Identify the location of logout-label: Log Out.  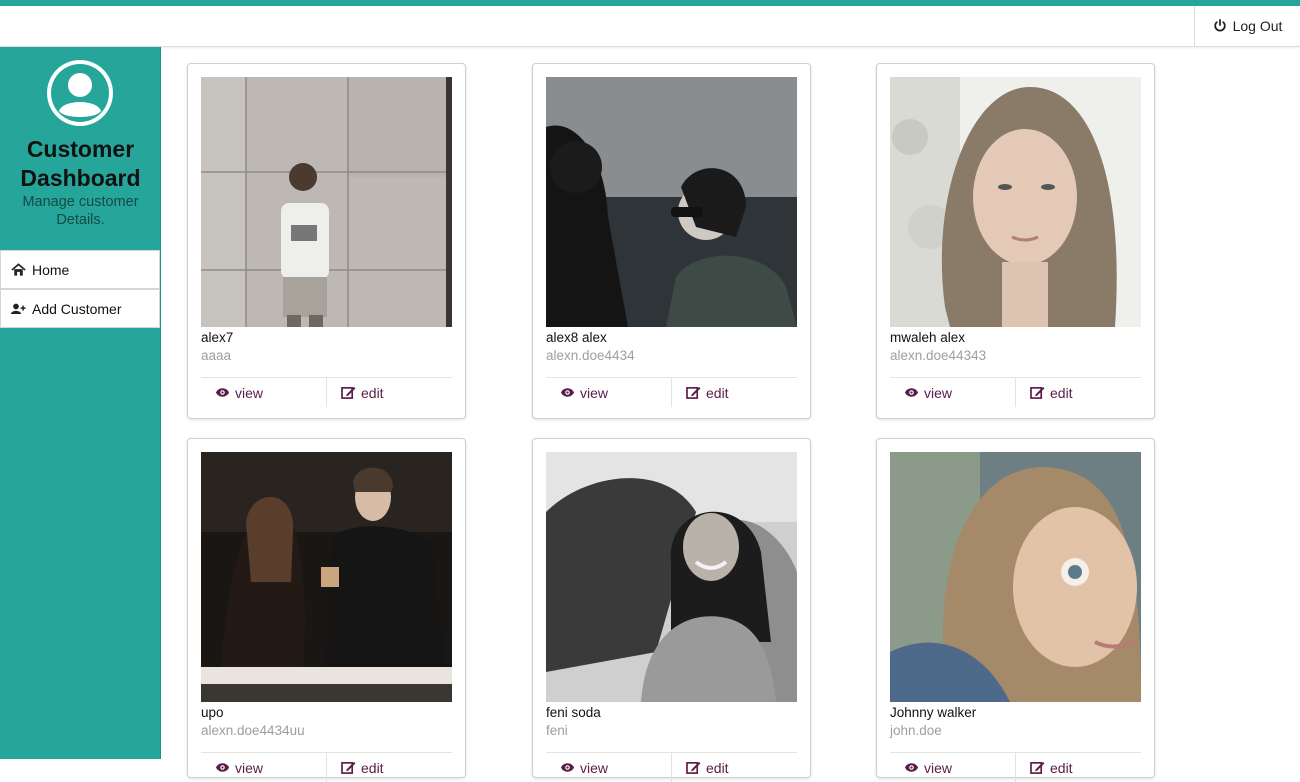
(1257, 26).